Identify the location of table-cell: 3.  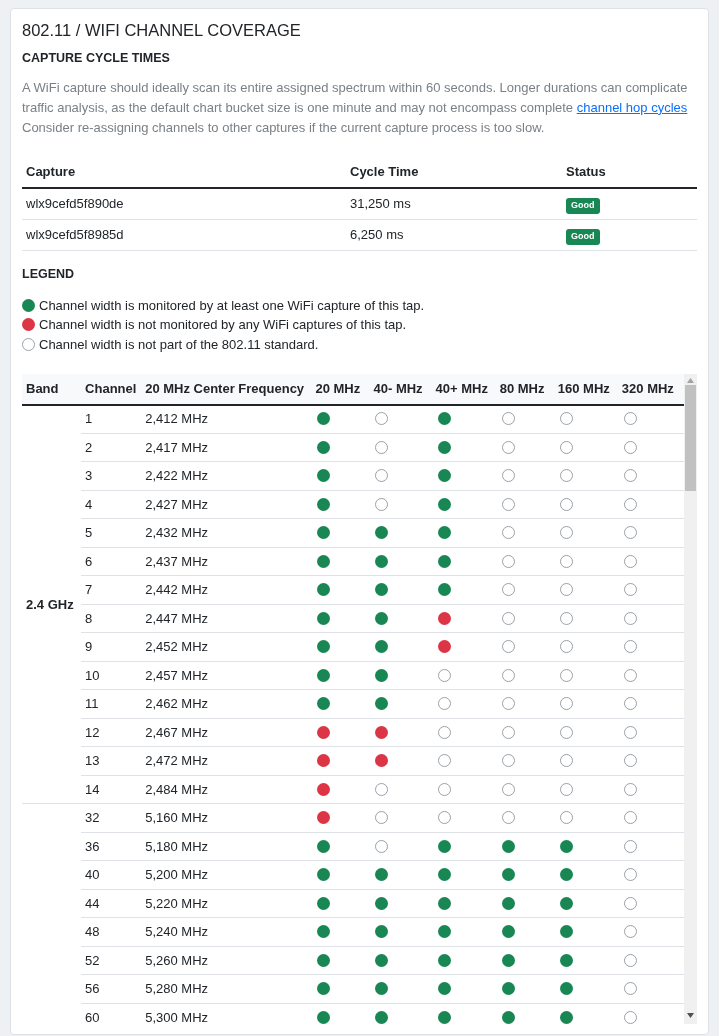
(111, 476).